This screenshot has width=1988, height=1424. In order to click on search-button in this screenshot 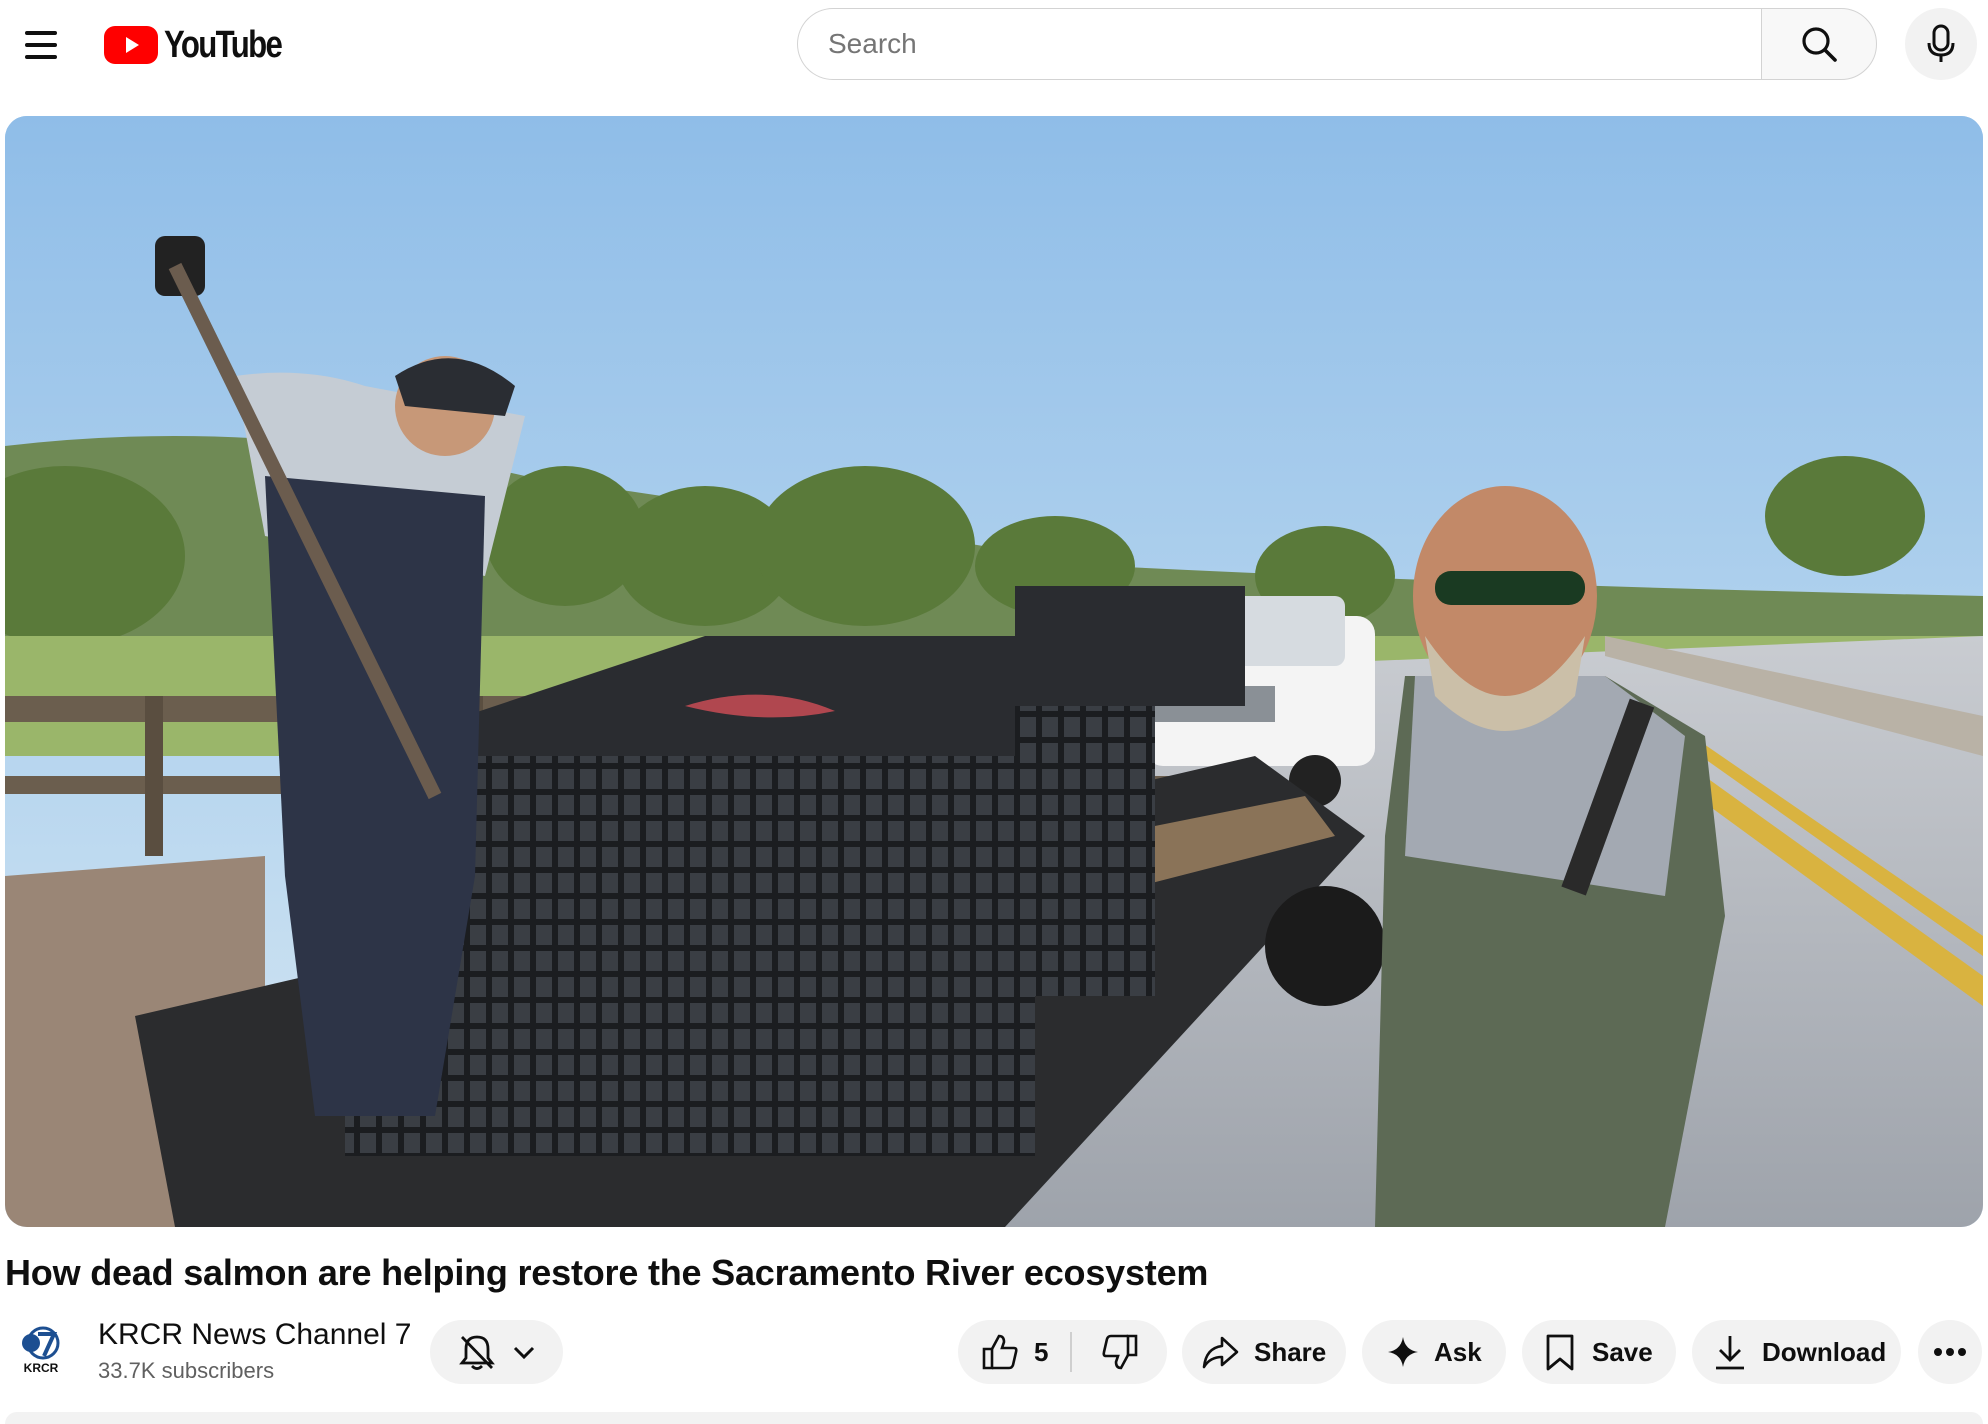, I will do `click(1819, 44)`.